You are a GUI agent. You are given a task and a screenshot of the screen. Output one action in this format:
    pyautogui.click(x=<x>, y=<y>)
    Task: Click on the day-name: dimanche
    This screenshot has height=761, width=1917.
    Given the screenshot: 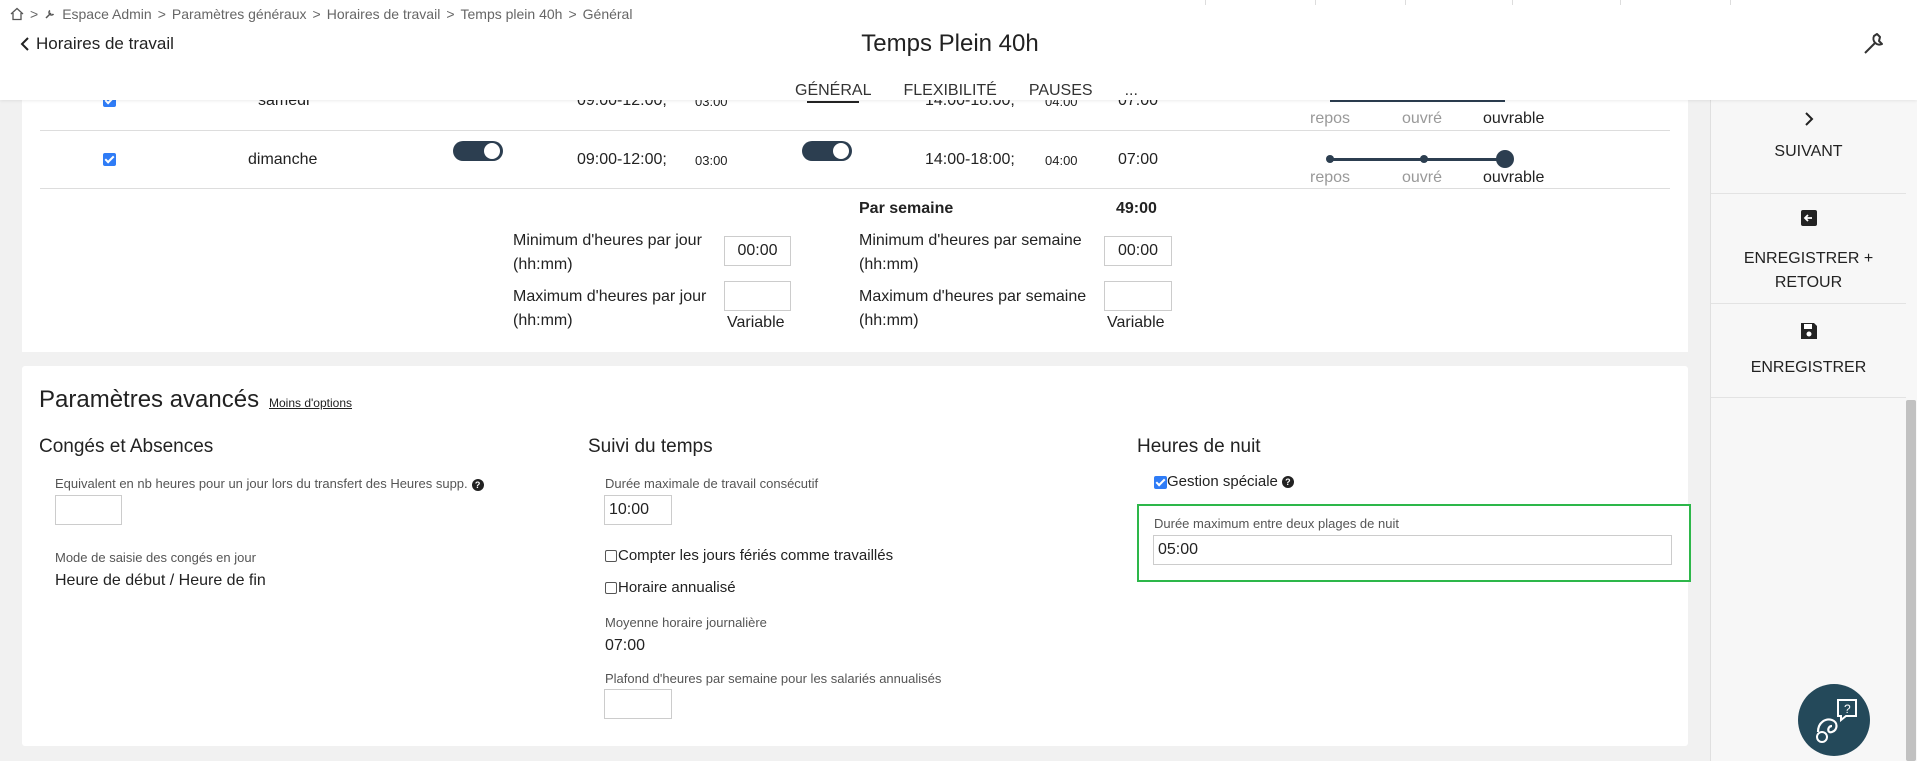 What is the action you would take?
    pyautogui.click(x=283, y=159)
    